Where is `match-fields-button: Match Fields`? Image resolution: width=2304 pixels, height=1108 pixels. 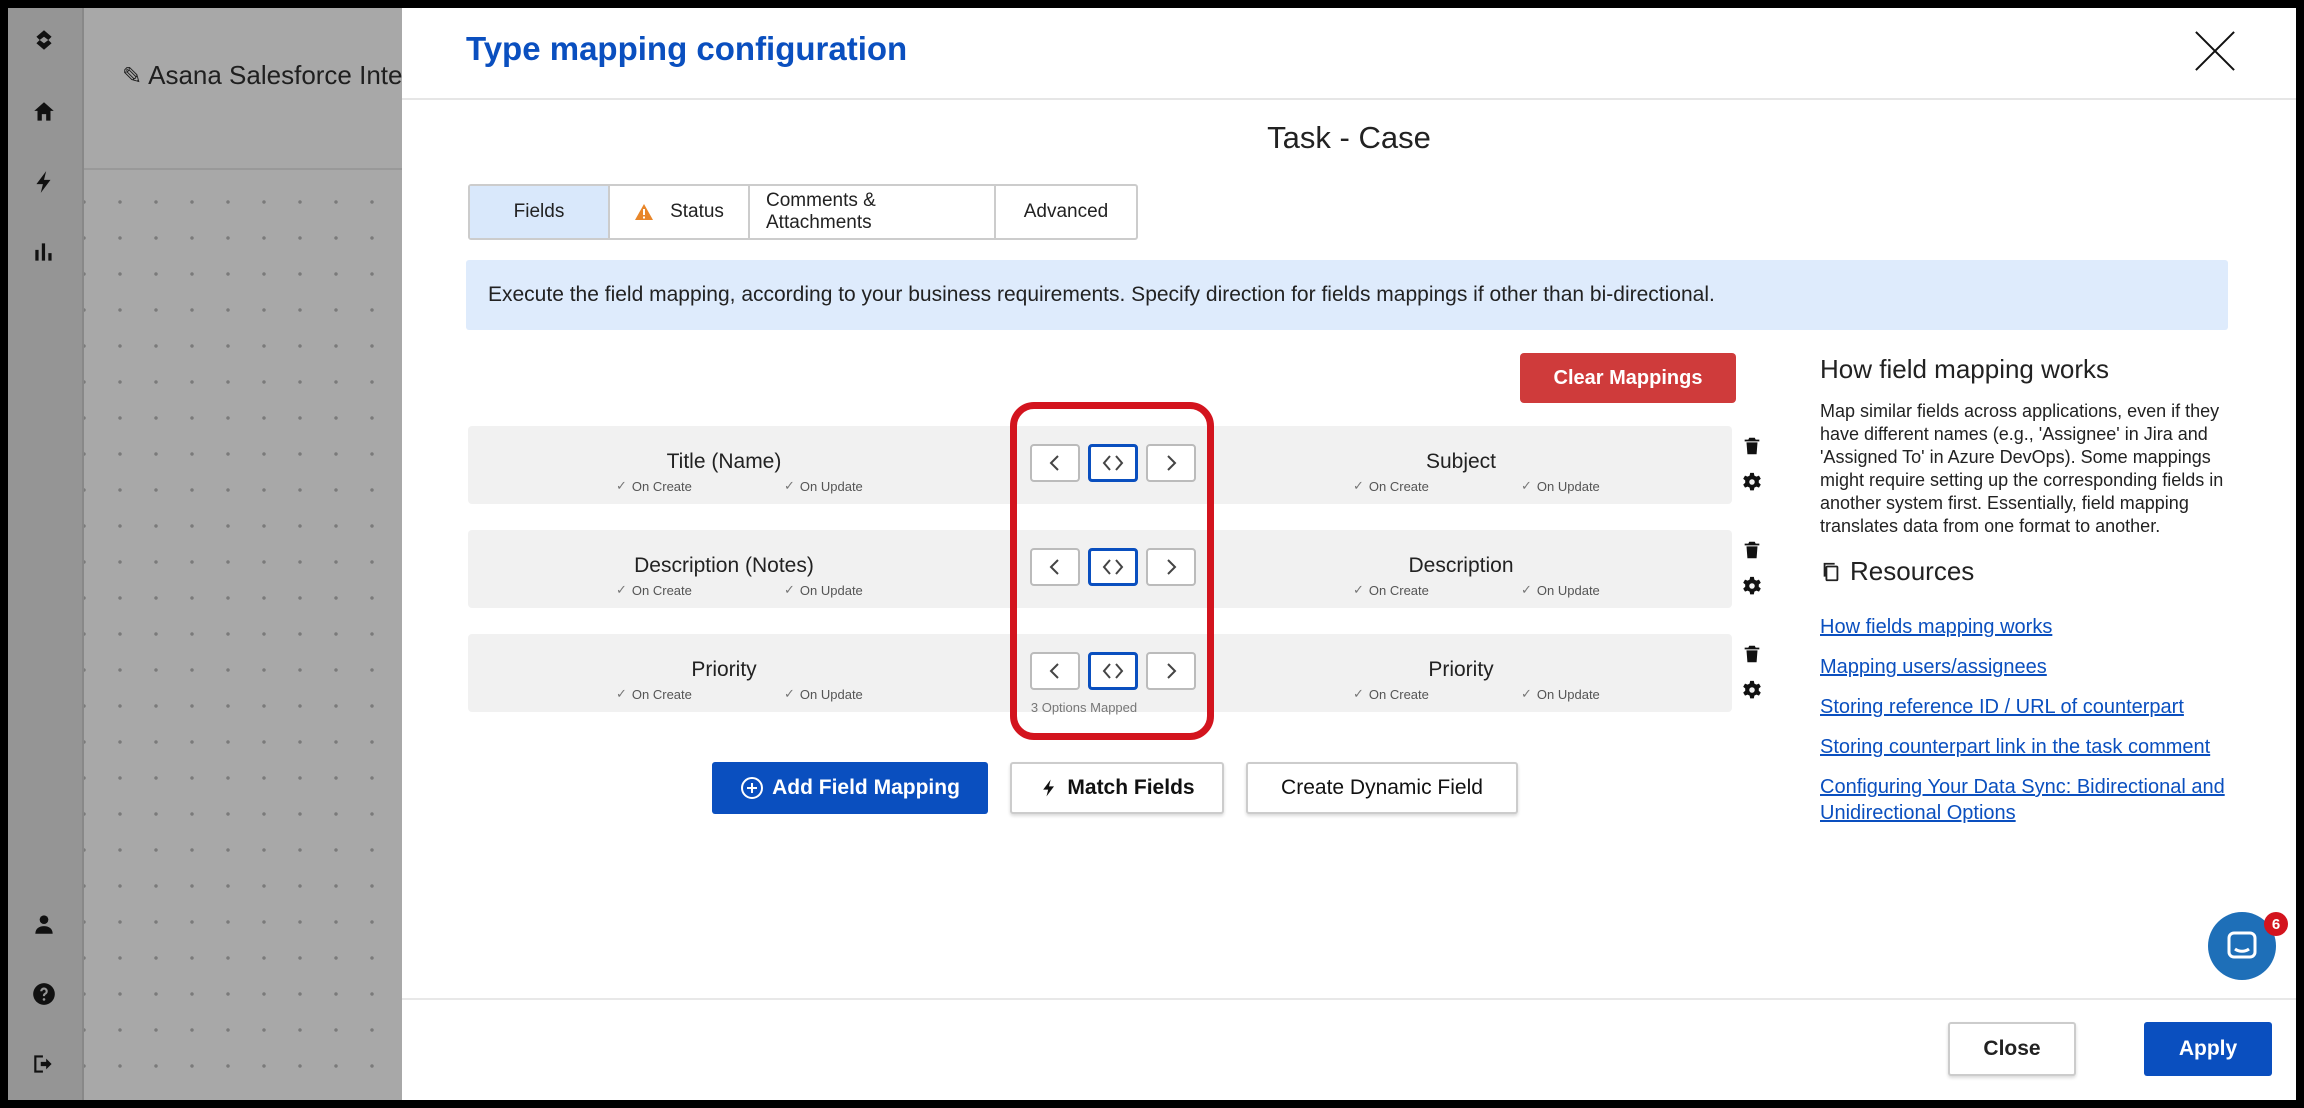
match-fields-button: Match Fields is located at coordinates (1117, 788).